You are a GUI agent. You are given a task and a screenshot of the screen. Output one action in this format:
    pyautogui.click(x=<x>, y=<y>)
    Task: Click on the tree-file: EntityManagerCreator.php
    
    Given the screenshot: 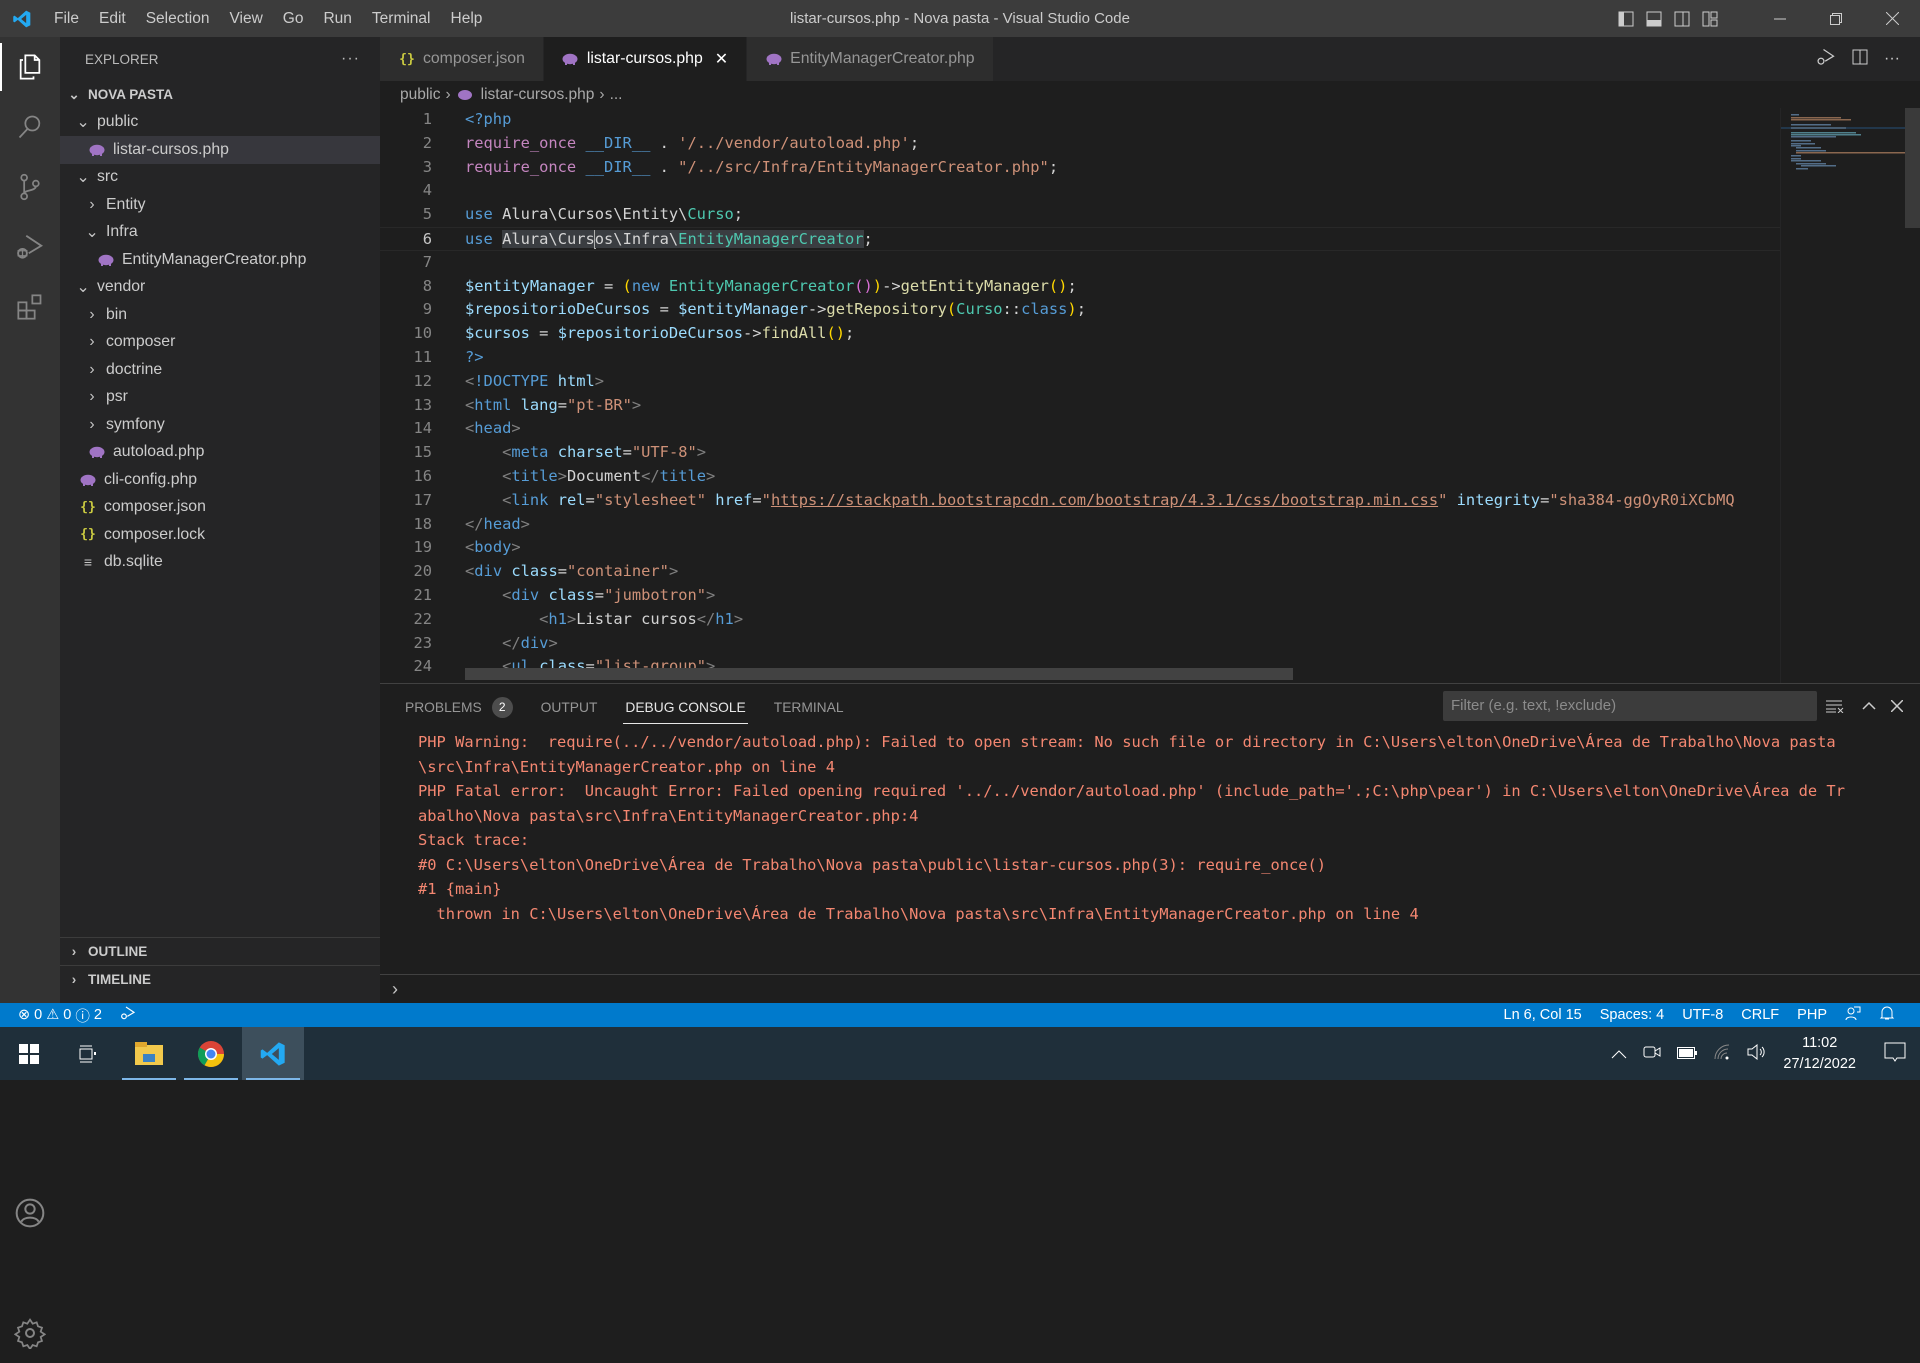 What is the action you would take?
    pyautogui.click(x=220, y=260)
    